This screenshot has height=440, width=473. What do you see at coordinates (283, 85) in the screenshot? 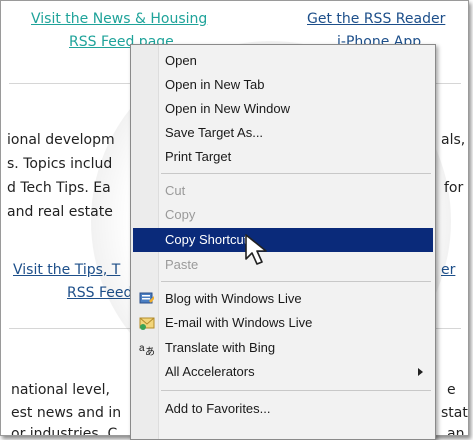
I see `menu-item-open-new-tab: Open in New Tab` at bounding box center [283, 85].